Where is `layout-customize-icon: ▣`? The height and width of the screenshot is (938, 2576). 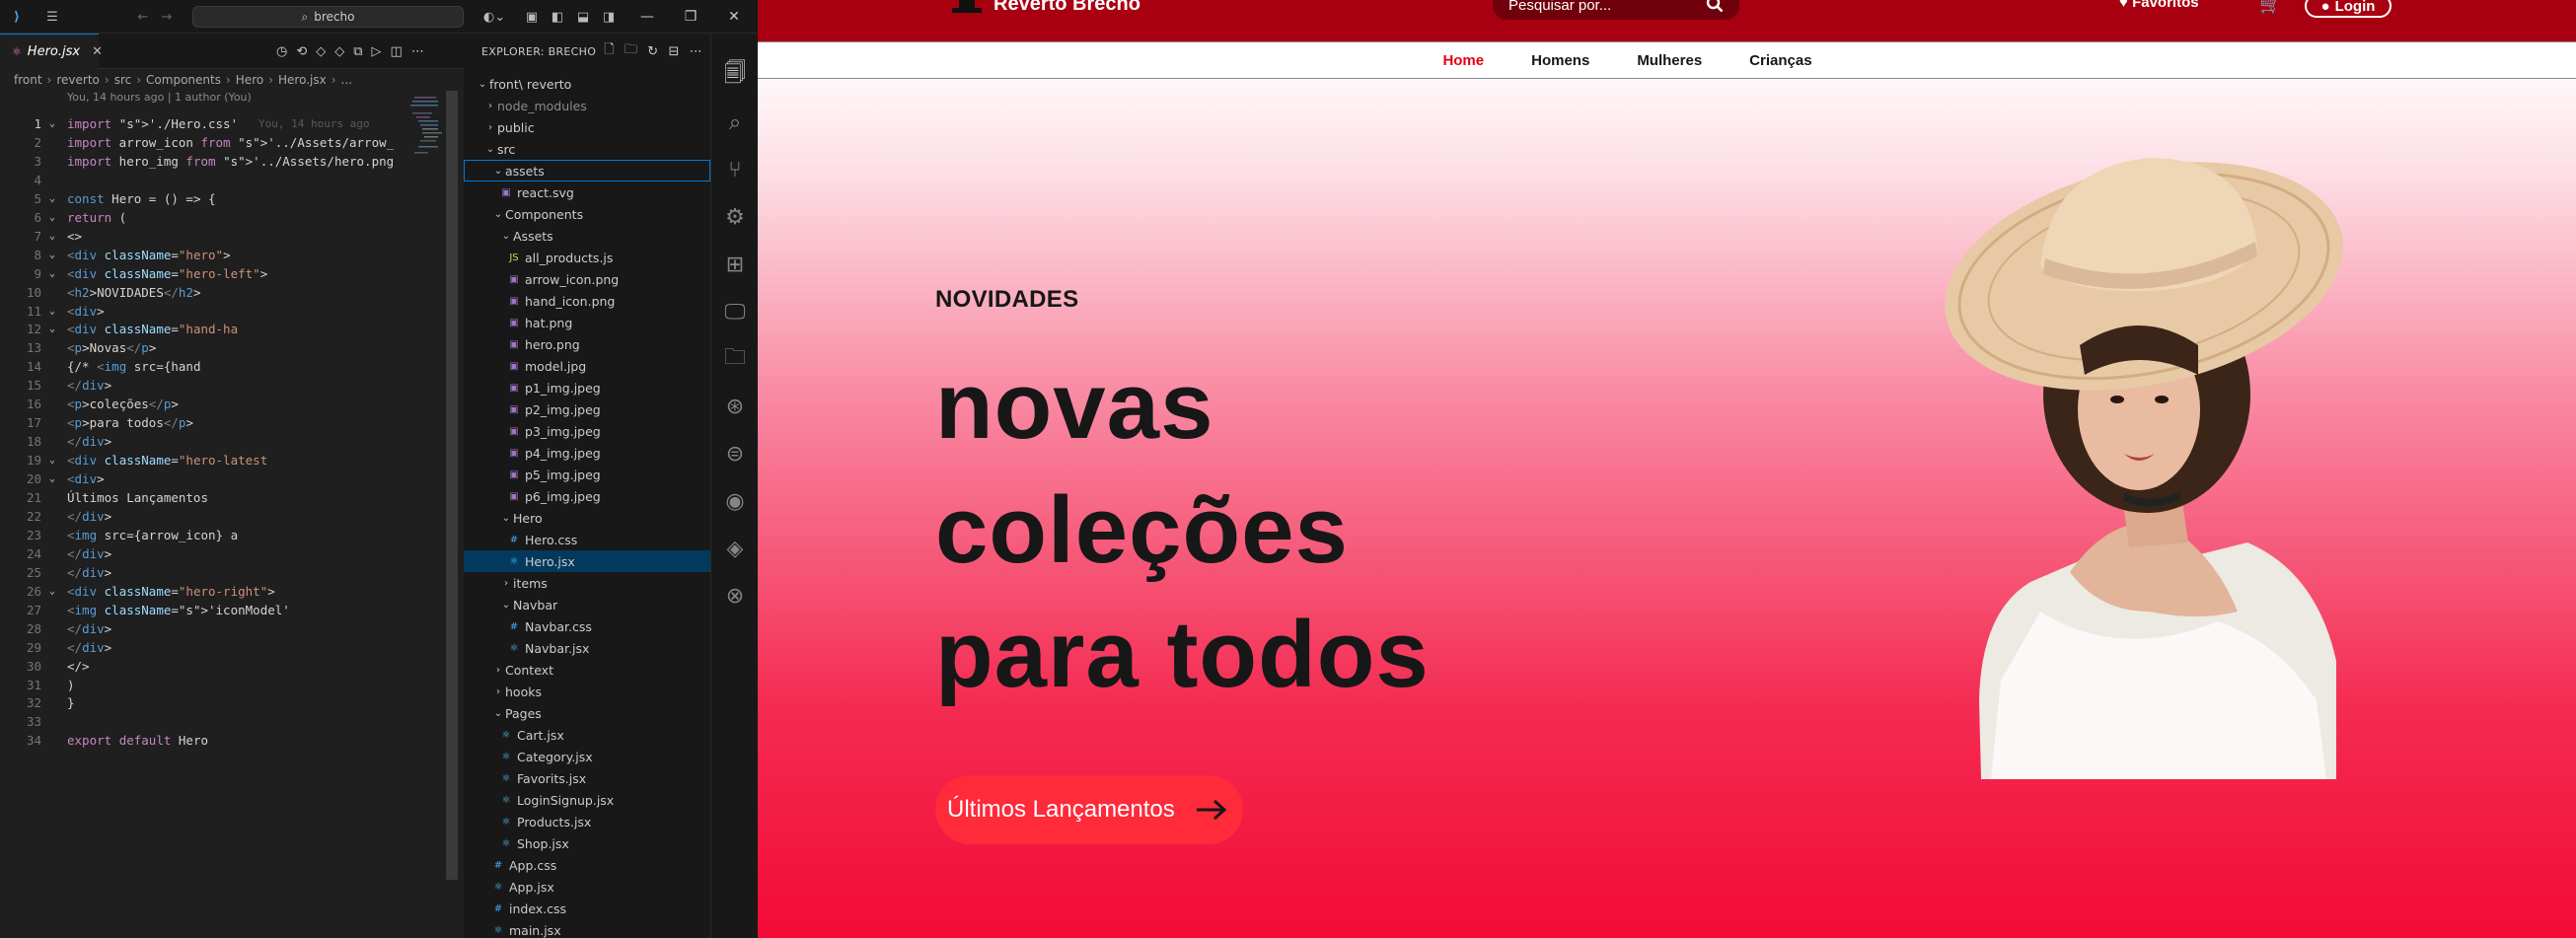 layout-customize-icon: ▣ is located at coordinates (532, 17).